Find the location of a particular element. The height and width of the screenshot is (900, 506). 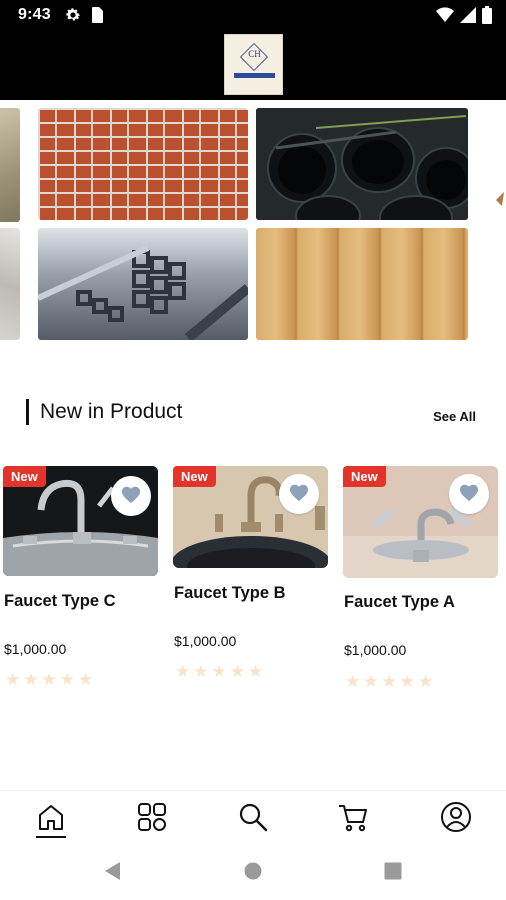

back-icon is located at coordinates (112, 873).